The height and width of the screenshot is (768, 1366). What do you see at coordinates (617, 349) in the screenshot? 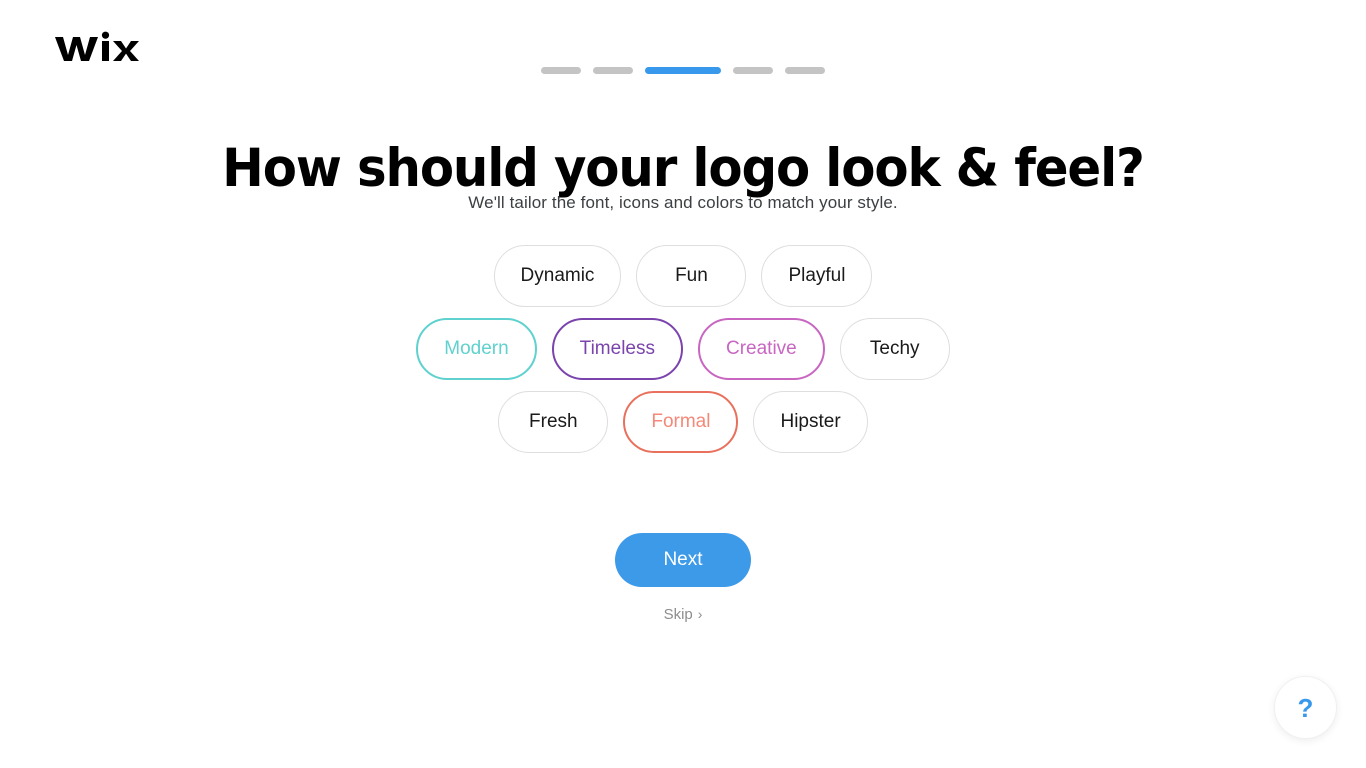
I see `style-chip-timeless: Timeless` at bounding box center [617, 349].